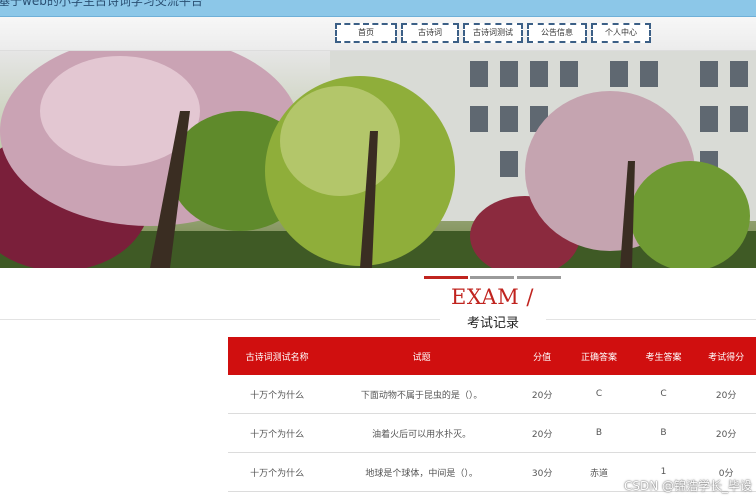  What do you see at coordinates (621, 33) in the screenshot?
I see `nav-personal-center: 个人中心` at bounding box center [621, 33].